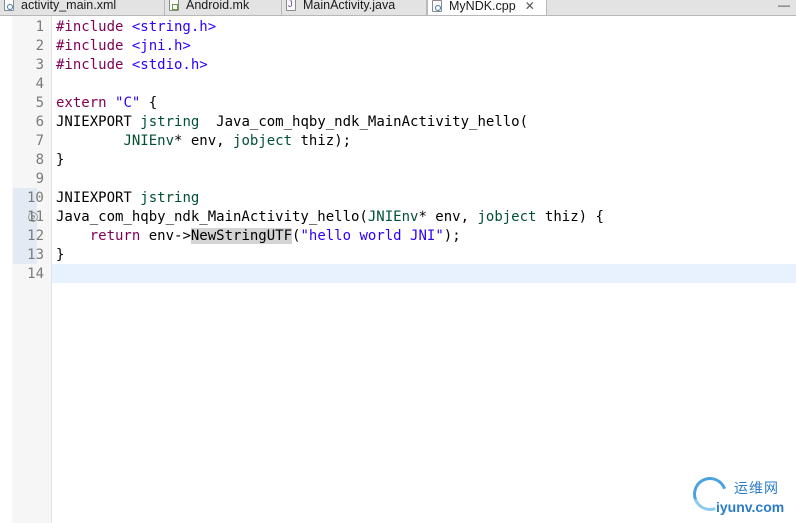  Describe the element at coordinates (174, 5) in the screenshot. I see `mk-file-icon` at that location.